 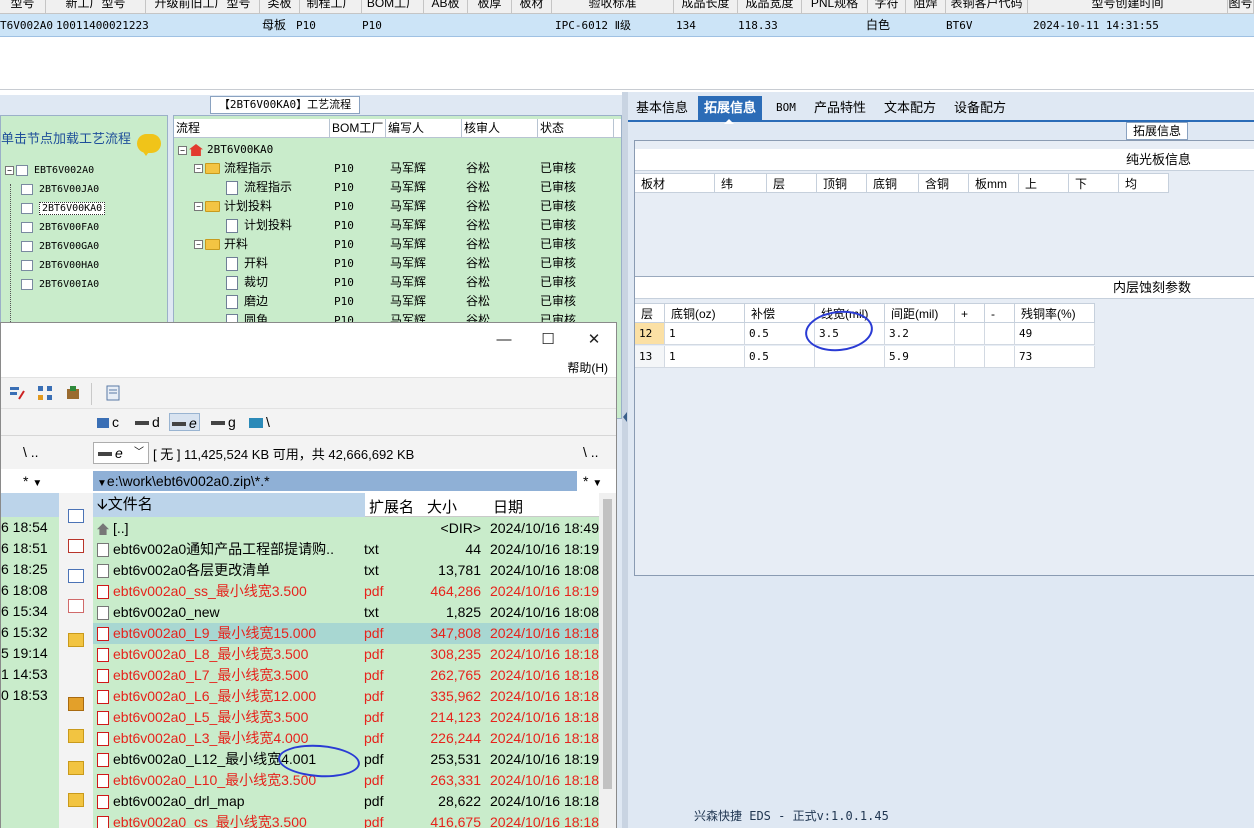 I want to click on process-root: −2BT6V00KA0, so click(x=397, y=149).